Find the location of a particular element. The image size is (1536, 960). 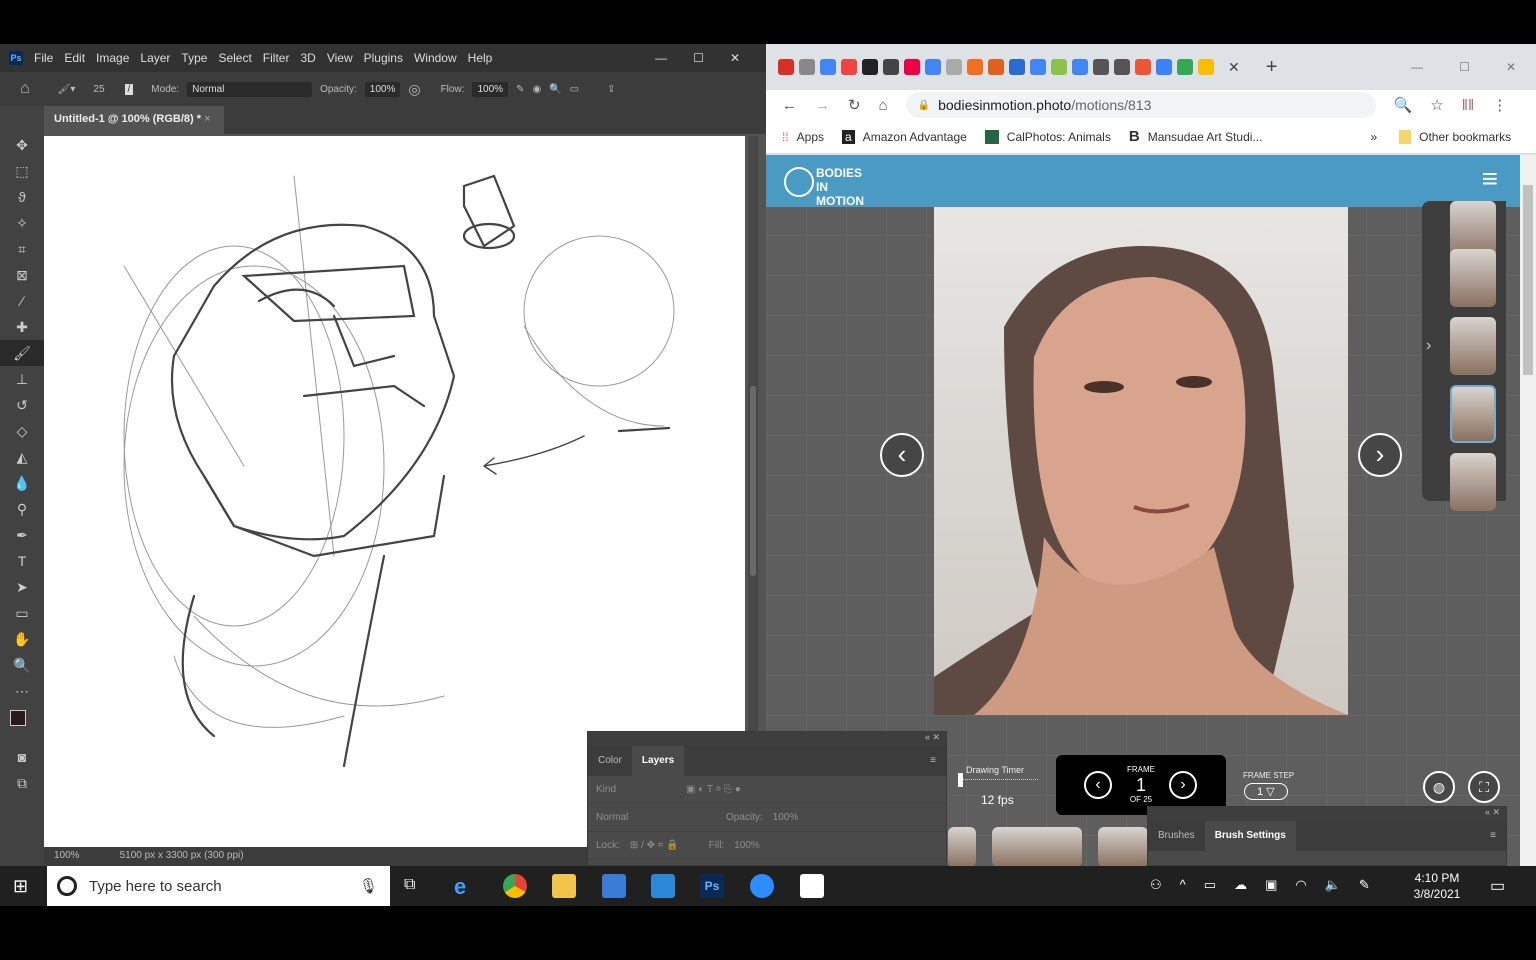

more-tools-icon: ⋯ is located at coordinates (22, 691).